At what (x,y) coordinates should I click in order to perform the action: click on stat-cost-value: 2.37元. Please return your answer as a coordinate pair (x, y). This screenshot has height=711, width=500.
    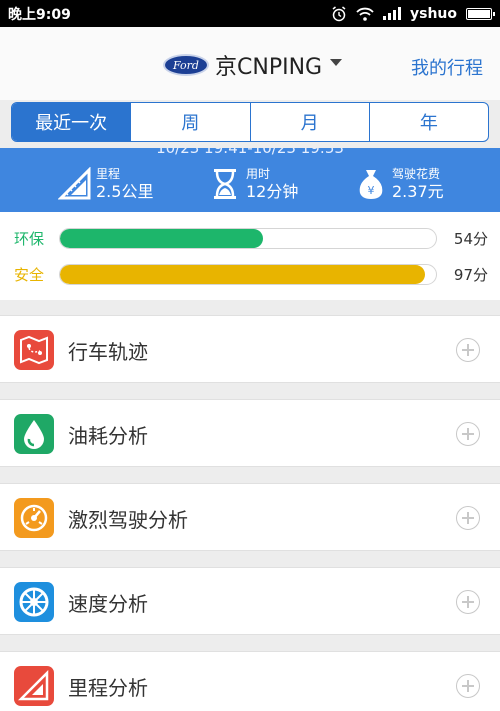
    Looking at the image, I should click on (418, 191).